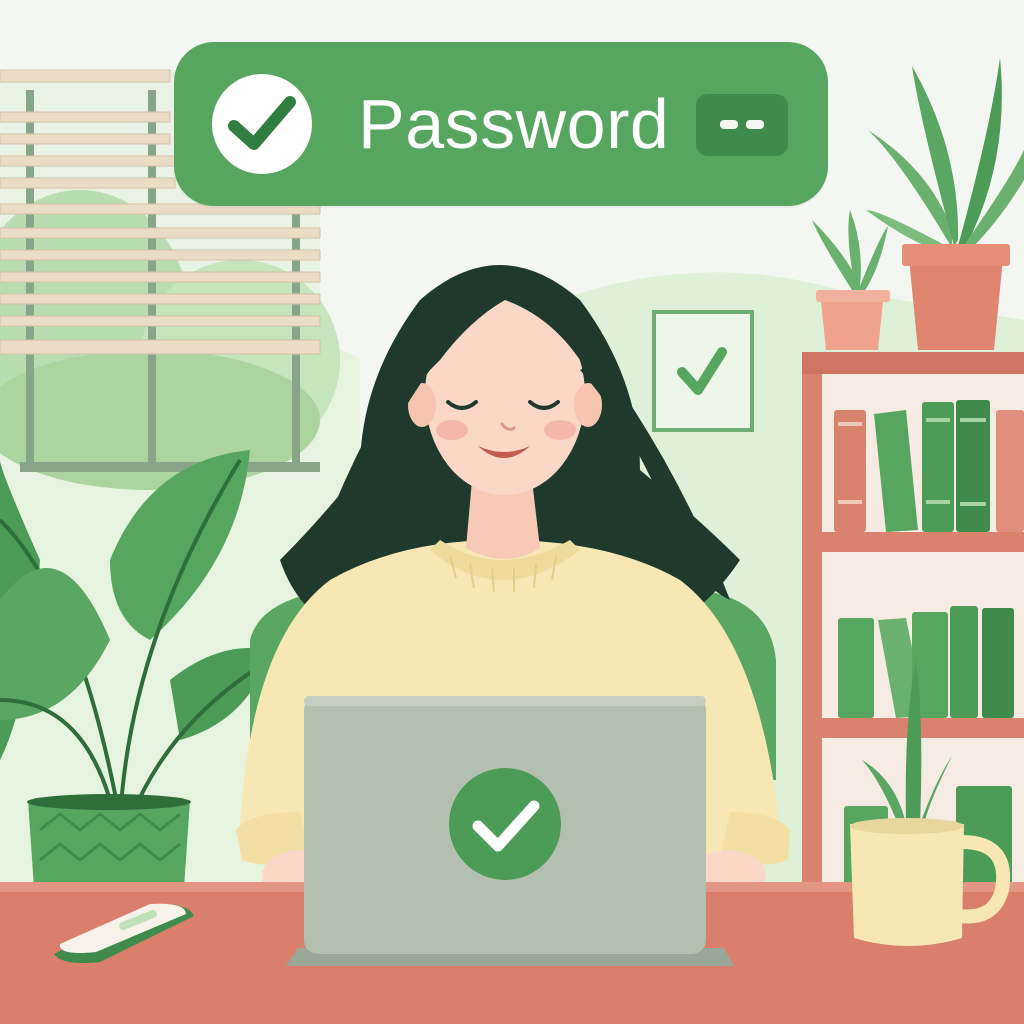 The image size is (1024, 1024). I want to click on password-banner: Password, so click(501, 124).